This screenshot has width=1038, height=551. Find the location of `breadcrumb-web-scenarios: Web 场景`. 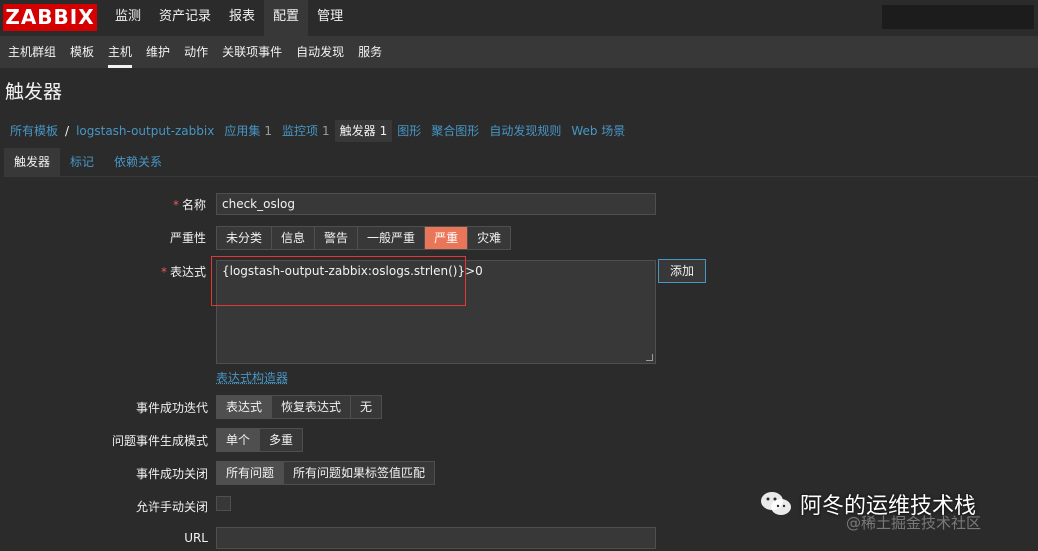

breadcrumb-web-scenarios: Web 场景 is located at coordinates (598, 131).